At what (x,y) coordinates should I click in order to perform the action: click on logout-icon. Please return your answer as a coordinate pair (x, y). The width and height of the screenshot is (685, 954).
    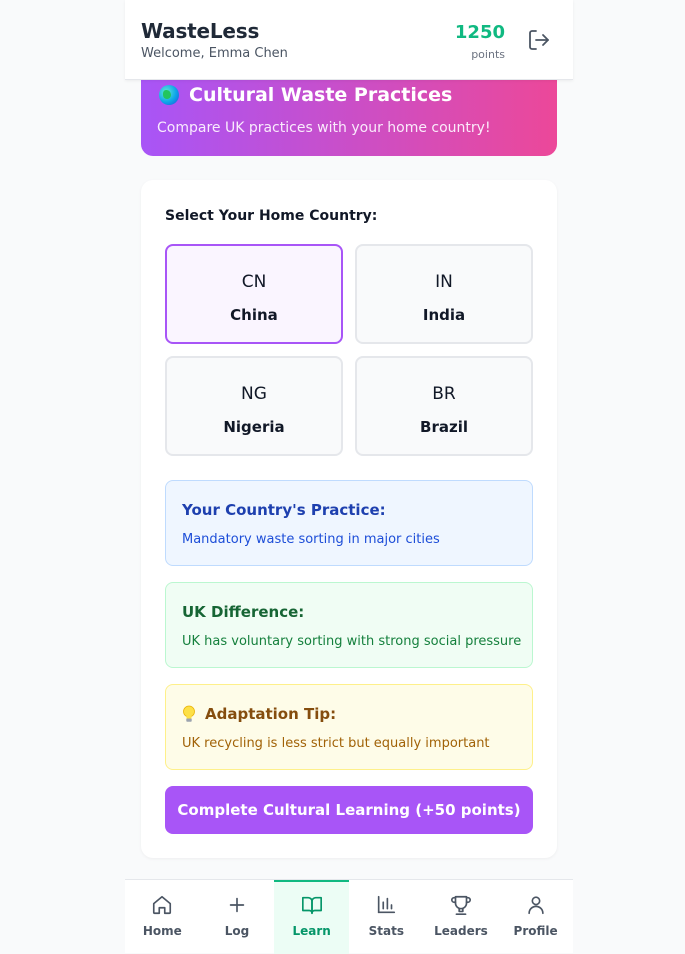
    Looking at the image, I should click on (539, 40).